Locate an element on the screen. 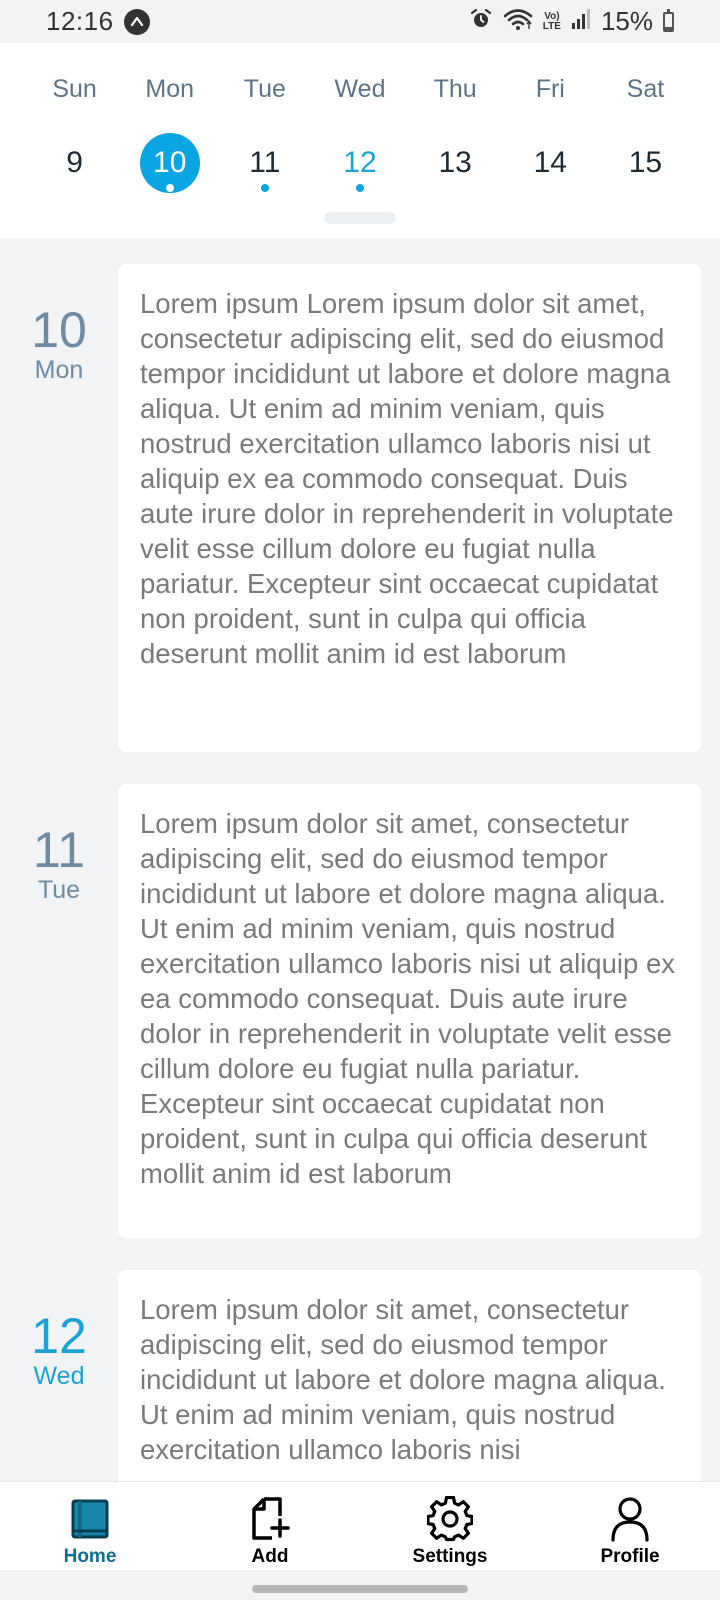 This screenshot has width=720, height=1600. date-number: 14 is located at coordinates (550, 162).